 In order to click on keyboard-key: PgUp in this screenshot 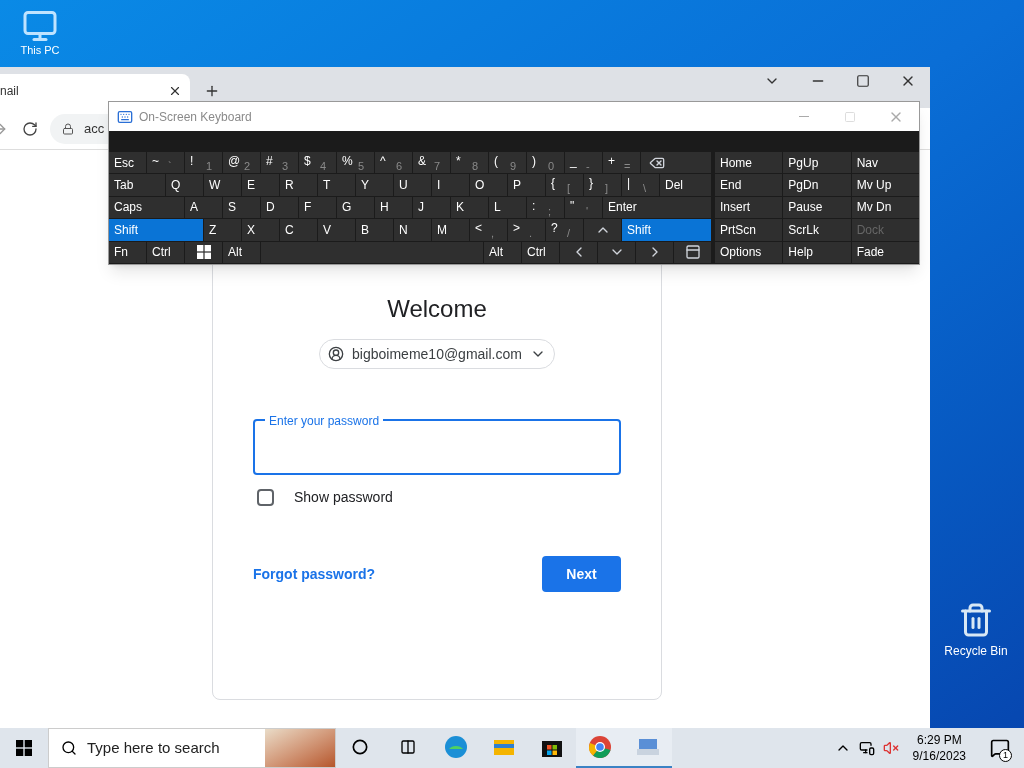, I will do `click(817, 163)`.